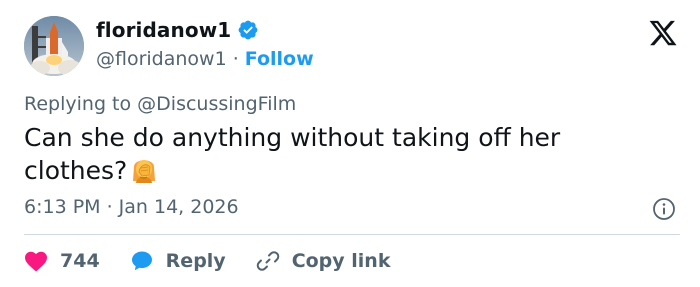  I want to click on verified-badge-icon, so click(248, 30).